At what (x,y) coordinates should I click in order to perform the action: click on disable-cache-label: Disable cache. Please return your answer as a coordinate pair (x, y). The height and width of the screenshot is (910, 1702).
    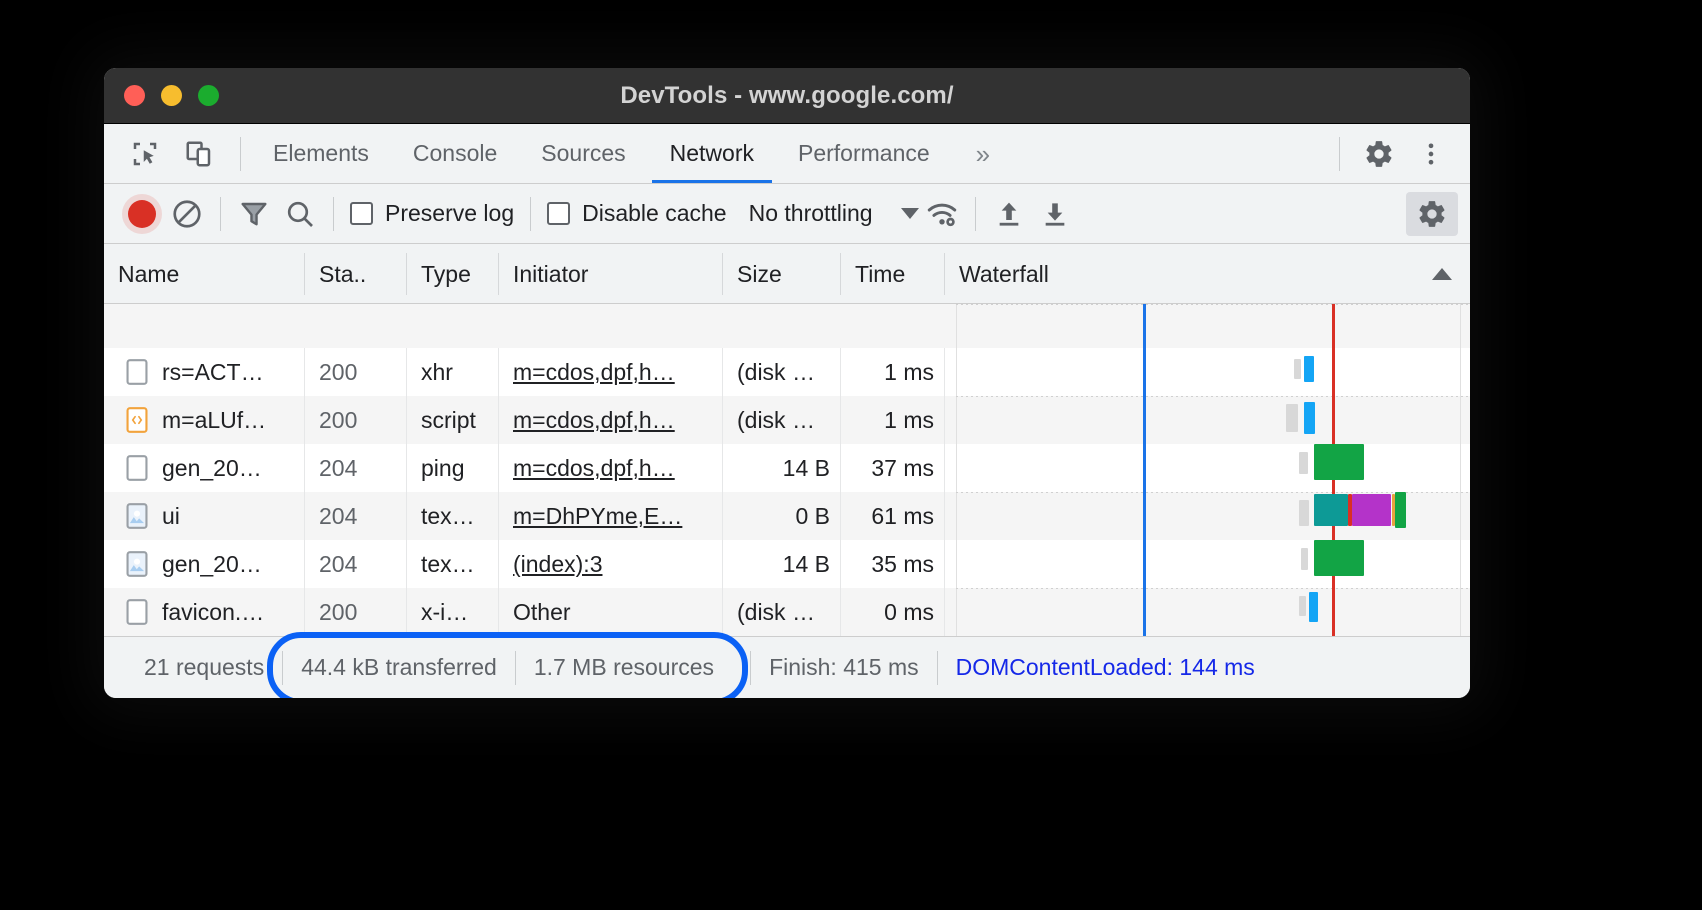
    Looking at the image, I should click on (654, 213).